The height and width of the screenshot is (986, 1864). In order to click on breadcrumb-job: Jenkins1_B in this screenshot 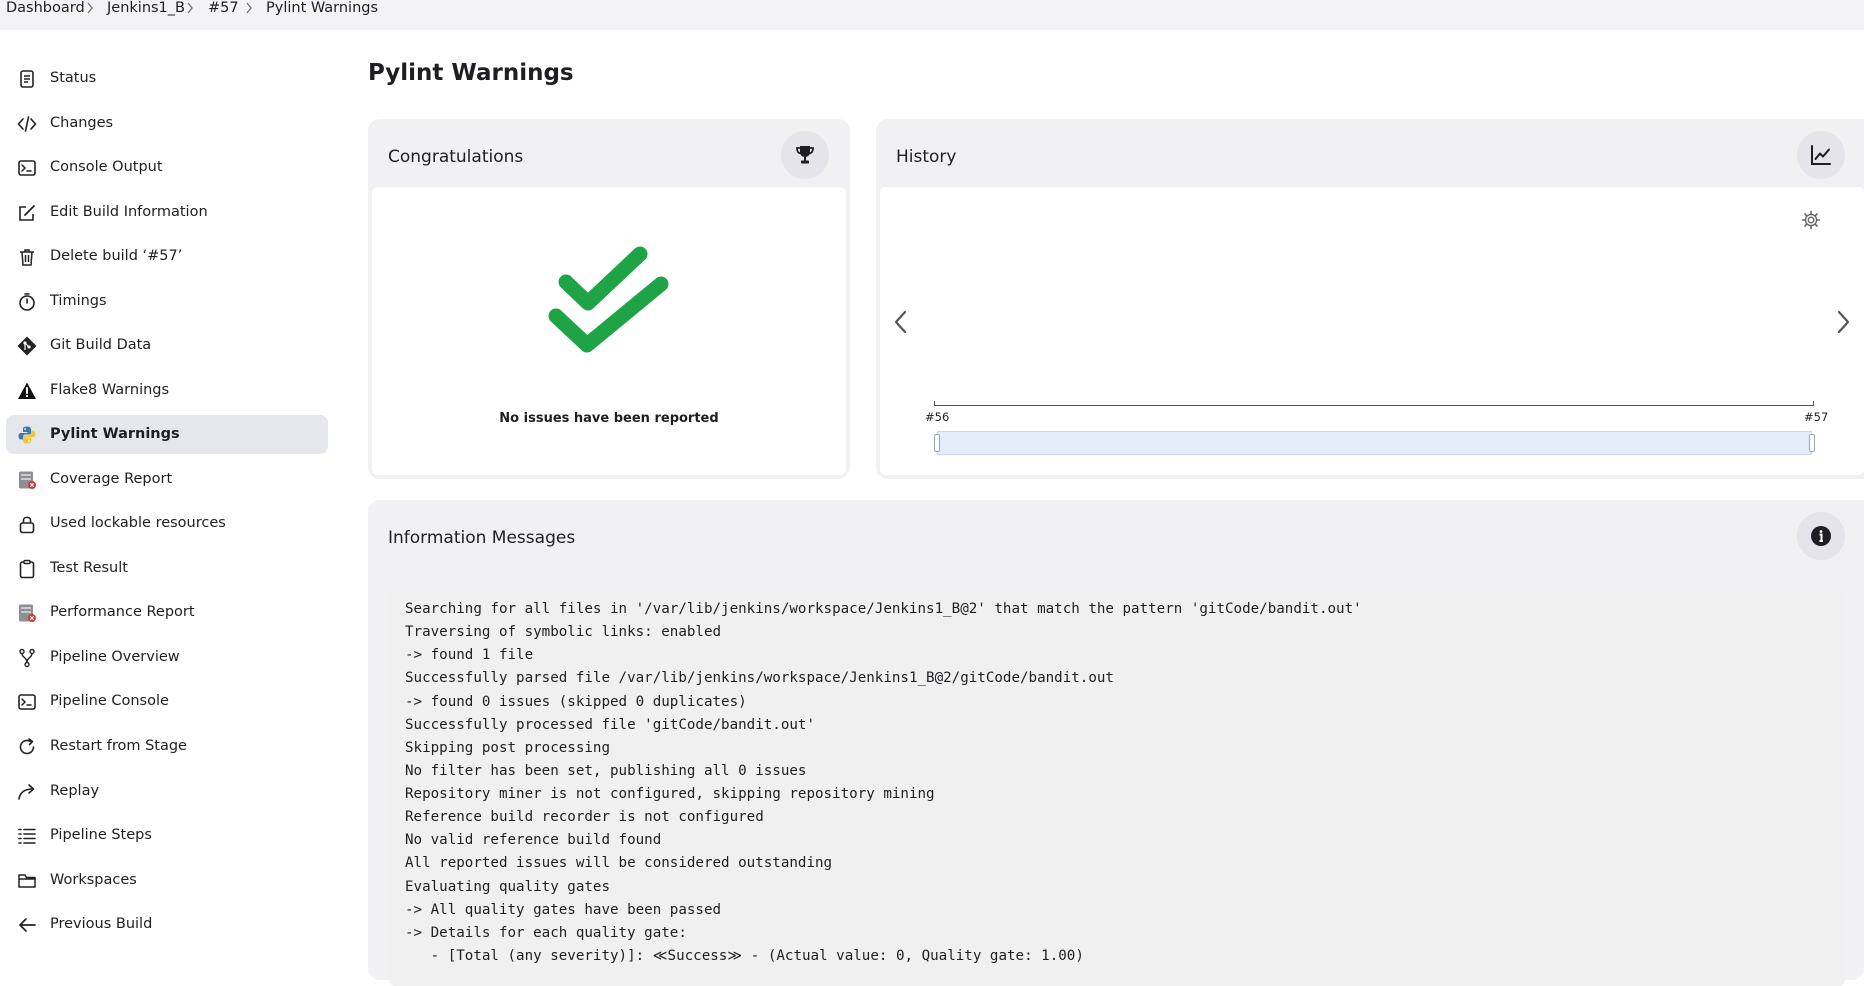, I will do `click(146, 8)`.